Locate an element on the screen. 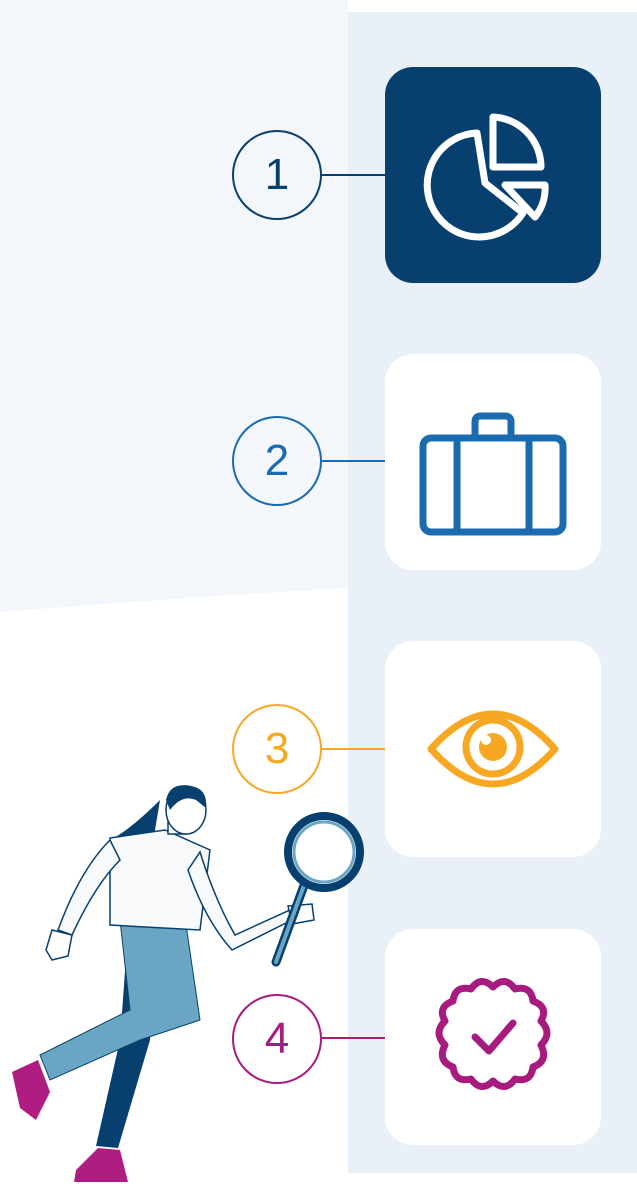 The width and height of the screenshot is (637, 1191). step-2-number: 2 is located at coordinates (277, 461).